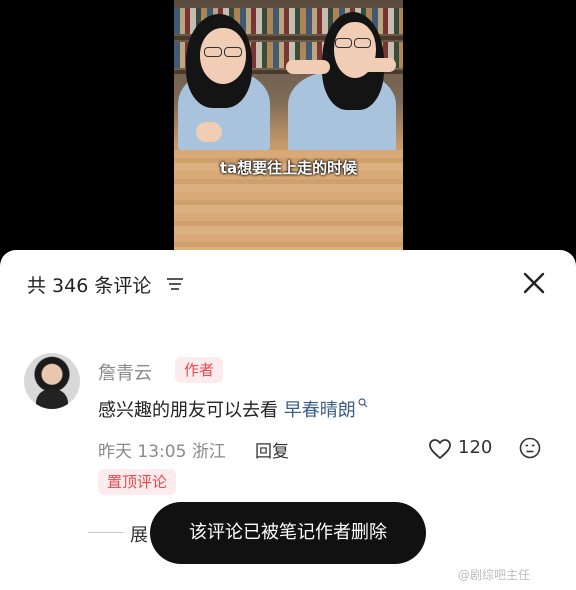  I want to click on like-count: 120, so click(475, 447).